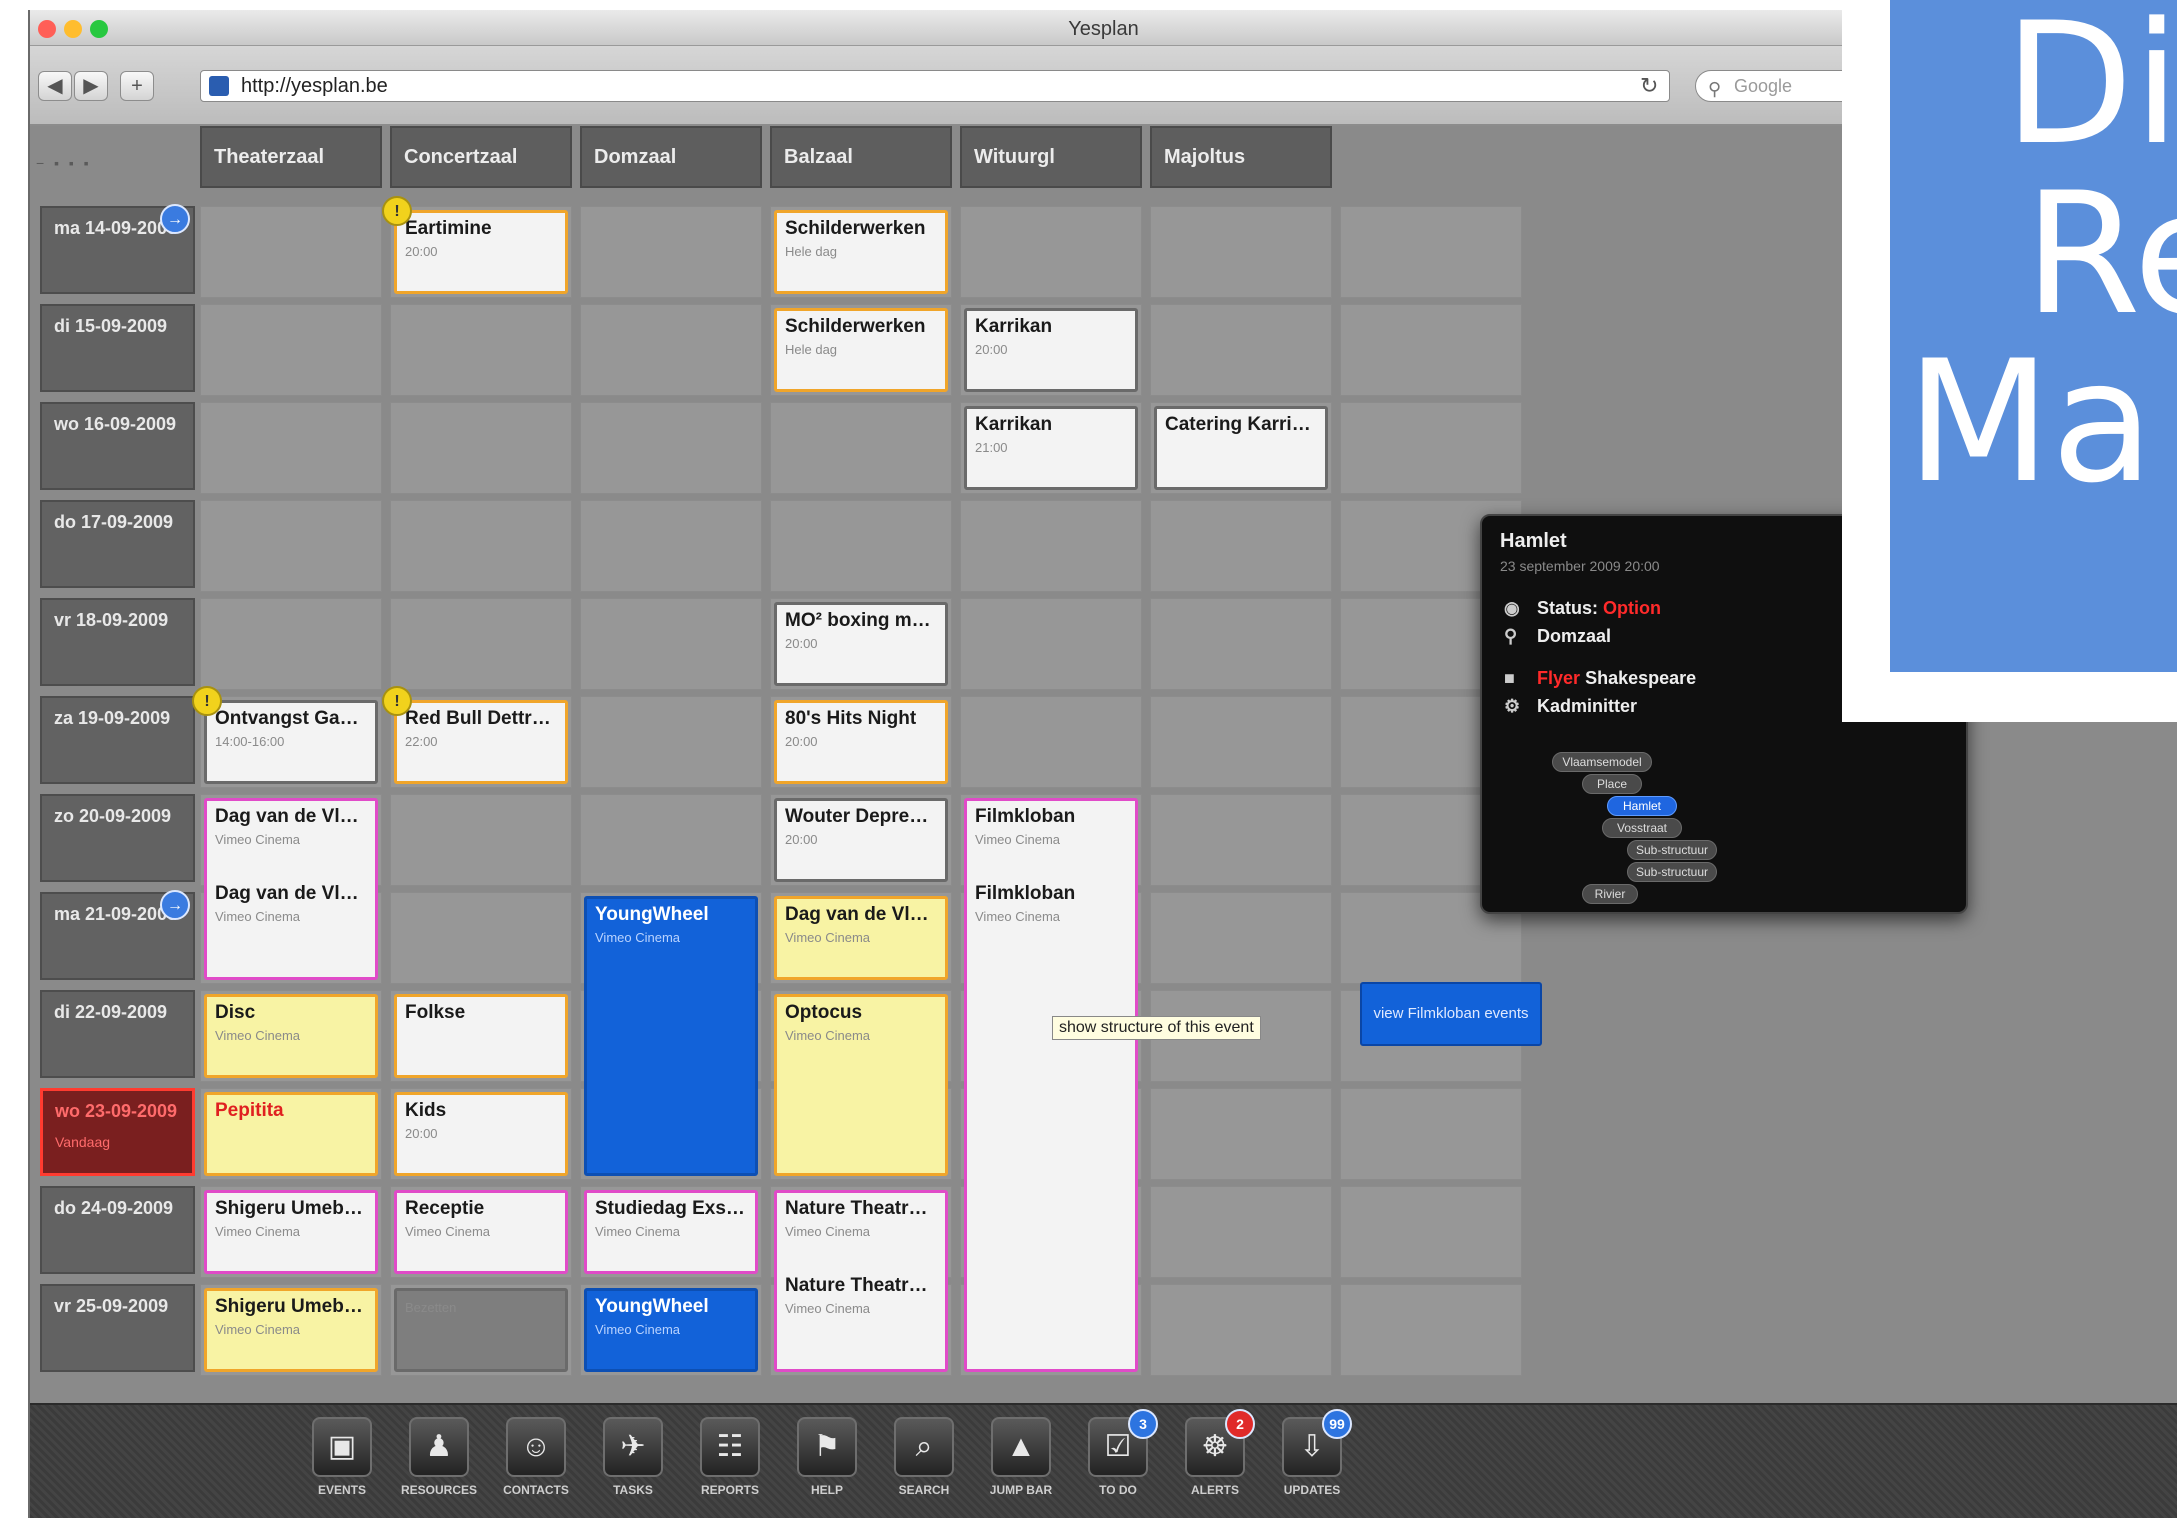  Describe the element at coordinates (861, 157) in the screenshot. I see `column-header: Balzaal` at that location.